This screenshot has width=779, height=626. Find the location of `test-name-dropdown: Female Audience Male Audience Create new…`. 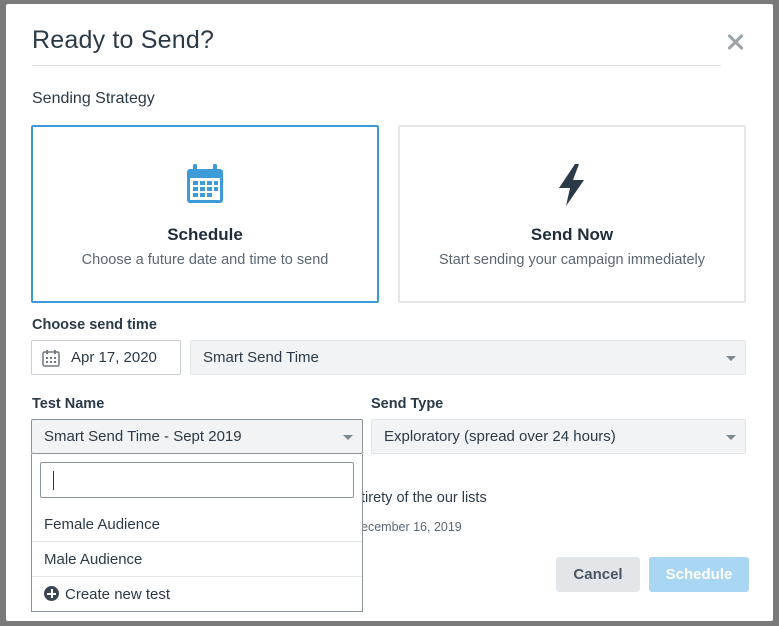

test-name-dropdown: Female Audience Male Audience Create new… is located at coordinates (197, 533).